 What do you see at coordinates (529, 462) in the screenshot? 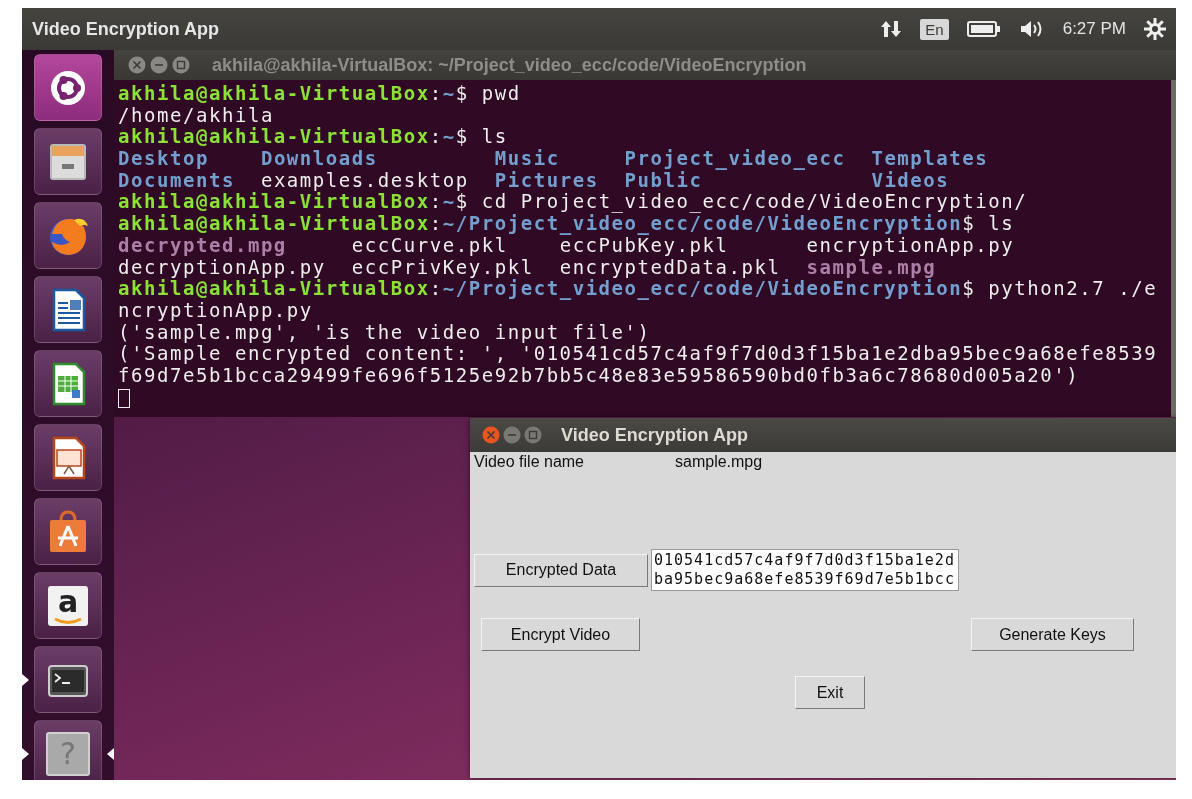
I see `field-label: Video file name` at bounding box center [529, 462].